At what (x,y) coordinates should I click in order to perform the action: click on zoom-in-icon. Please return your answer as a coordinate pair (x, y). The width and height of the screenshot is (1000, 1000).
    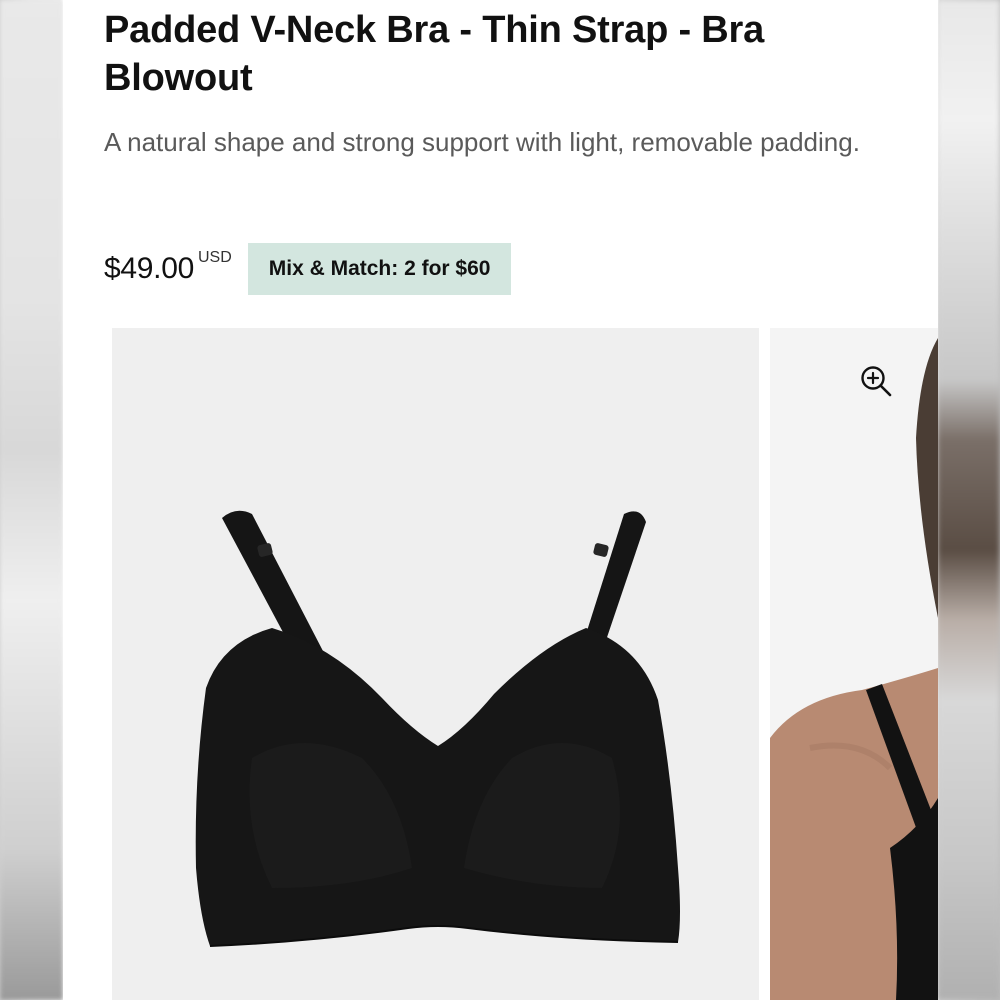
    Looking at the image, I should click on (876, 381).